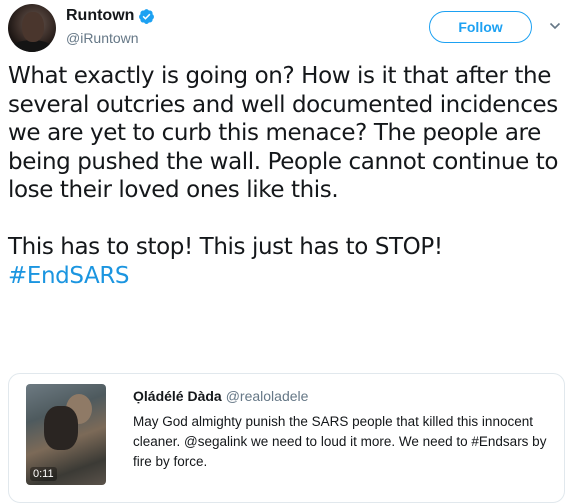  What do you see at coordinates (100, 16) in the screenshot?
I see `author-display-name: Runtown` at bounding box center [100, 16].